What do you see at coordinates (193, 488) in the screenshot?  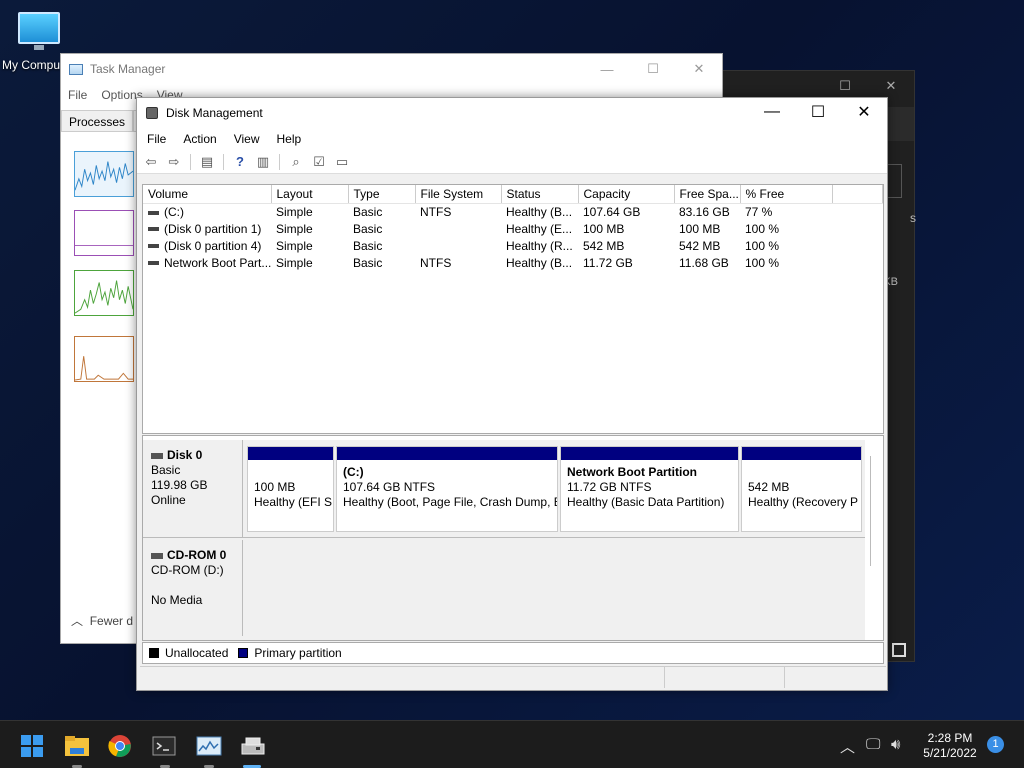 I see `disk-label: Disk 0 Basic 119.98 GB Online` at bounding box center [193, 488].